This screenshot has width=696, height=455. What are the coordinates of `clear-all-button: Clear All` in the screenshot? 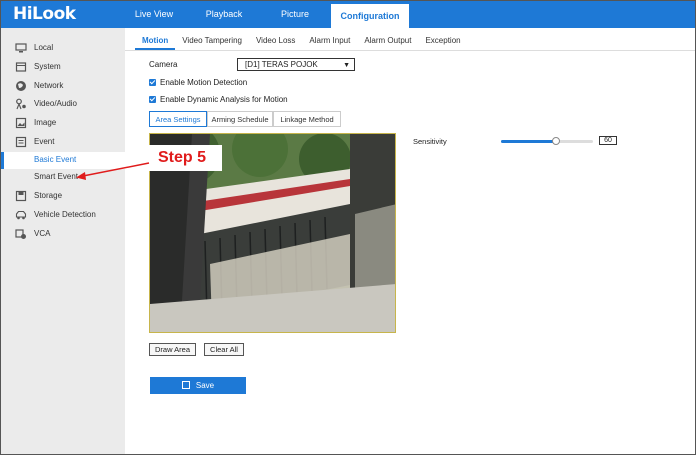 It's located at (224, 349).